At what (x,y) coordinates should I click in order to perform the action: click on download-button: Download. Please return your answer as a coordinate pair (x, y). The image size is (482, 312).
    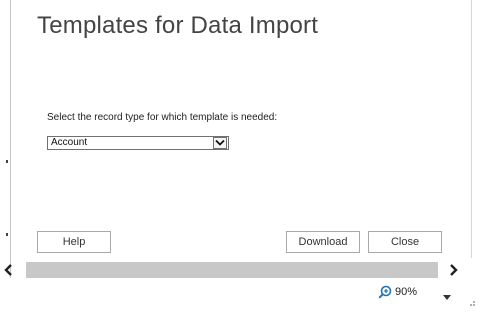
    Looking at the image, I should click on (323, 242).